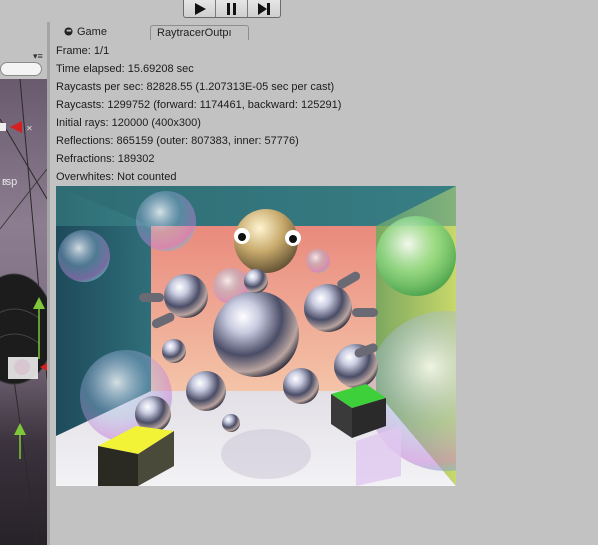 Image resolution: width=598 pixels, height=545 pixels. Describe the element at coordinates (125, 69) in the screenshot. I see `stat-time-elapsed: Time elapsed: 15.69208 sec` at that location.